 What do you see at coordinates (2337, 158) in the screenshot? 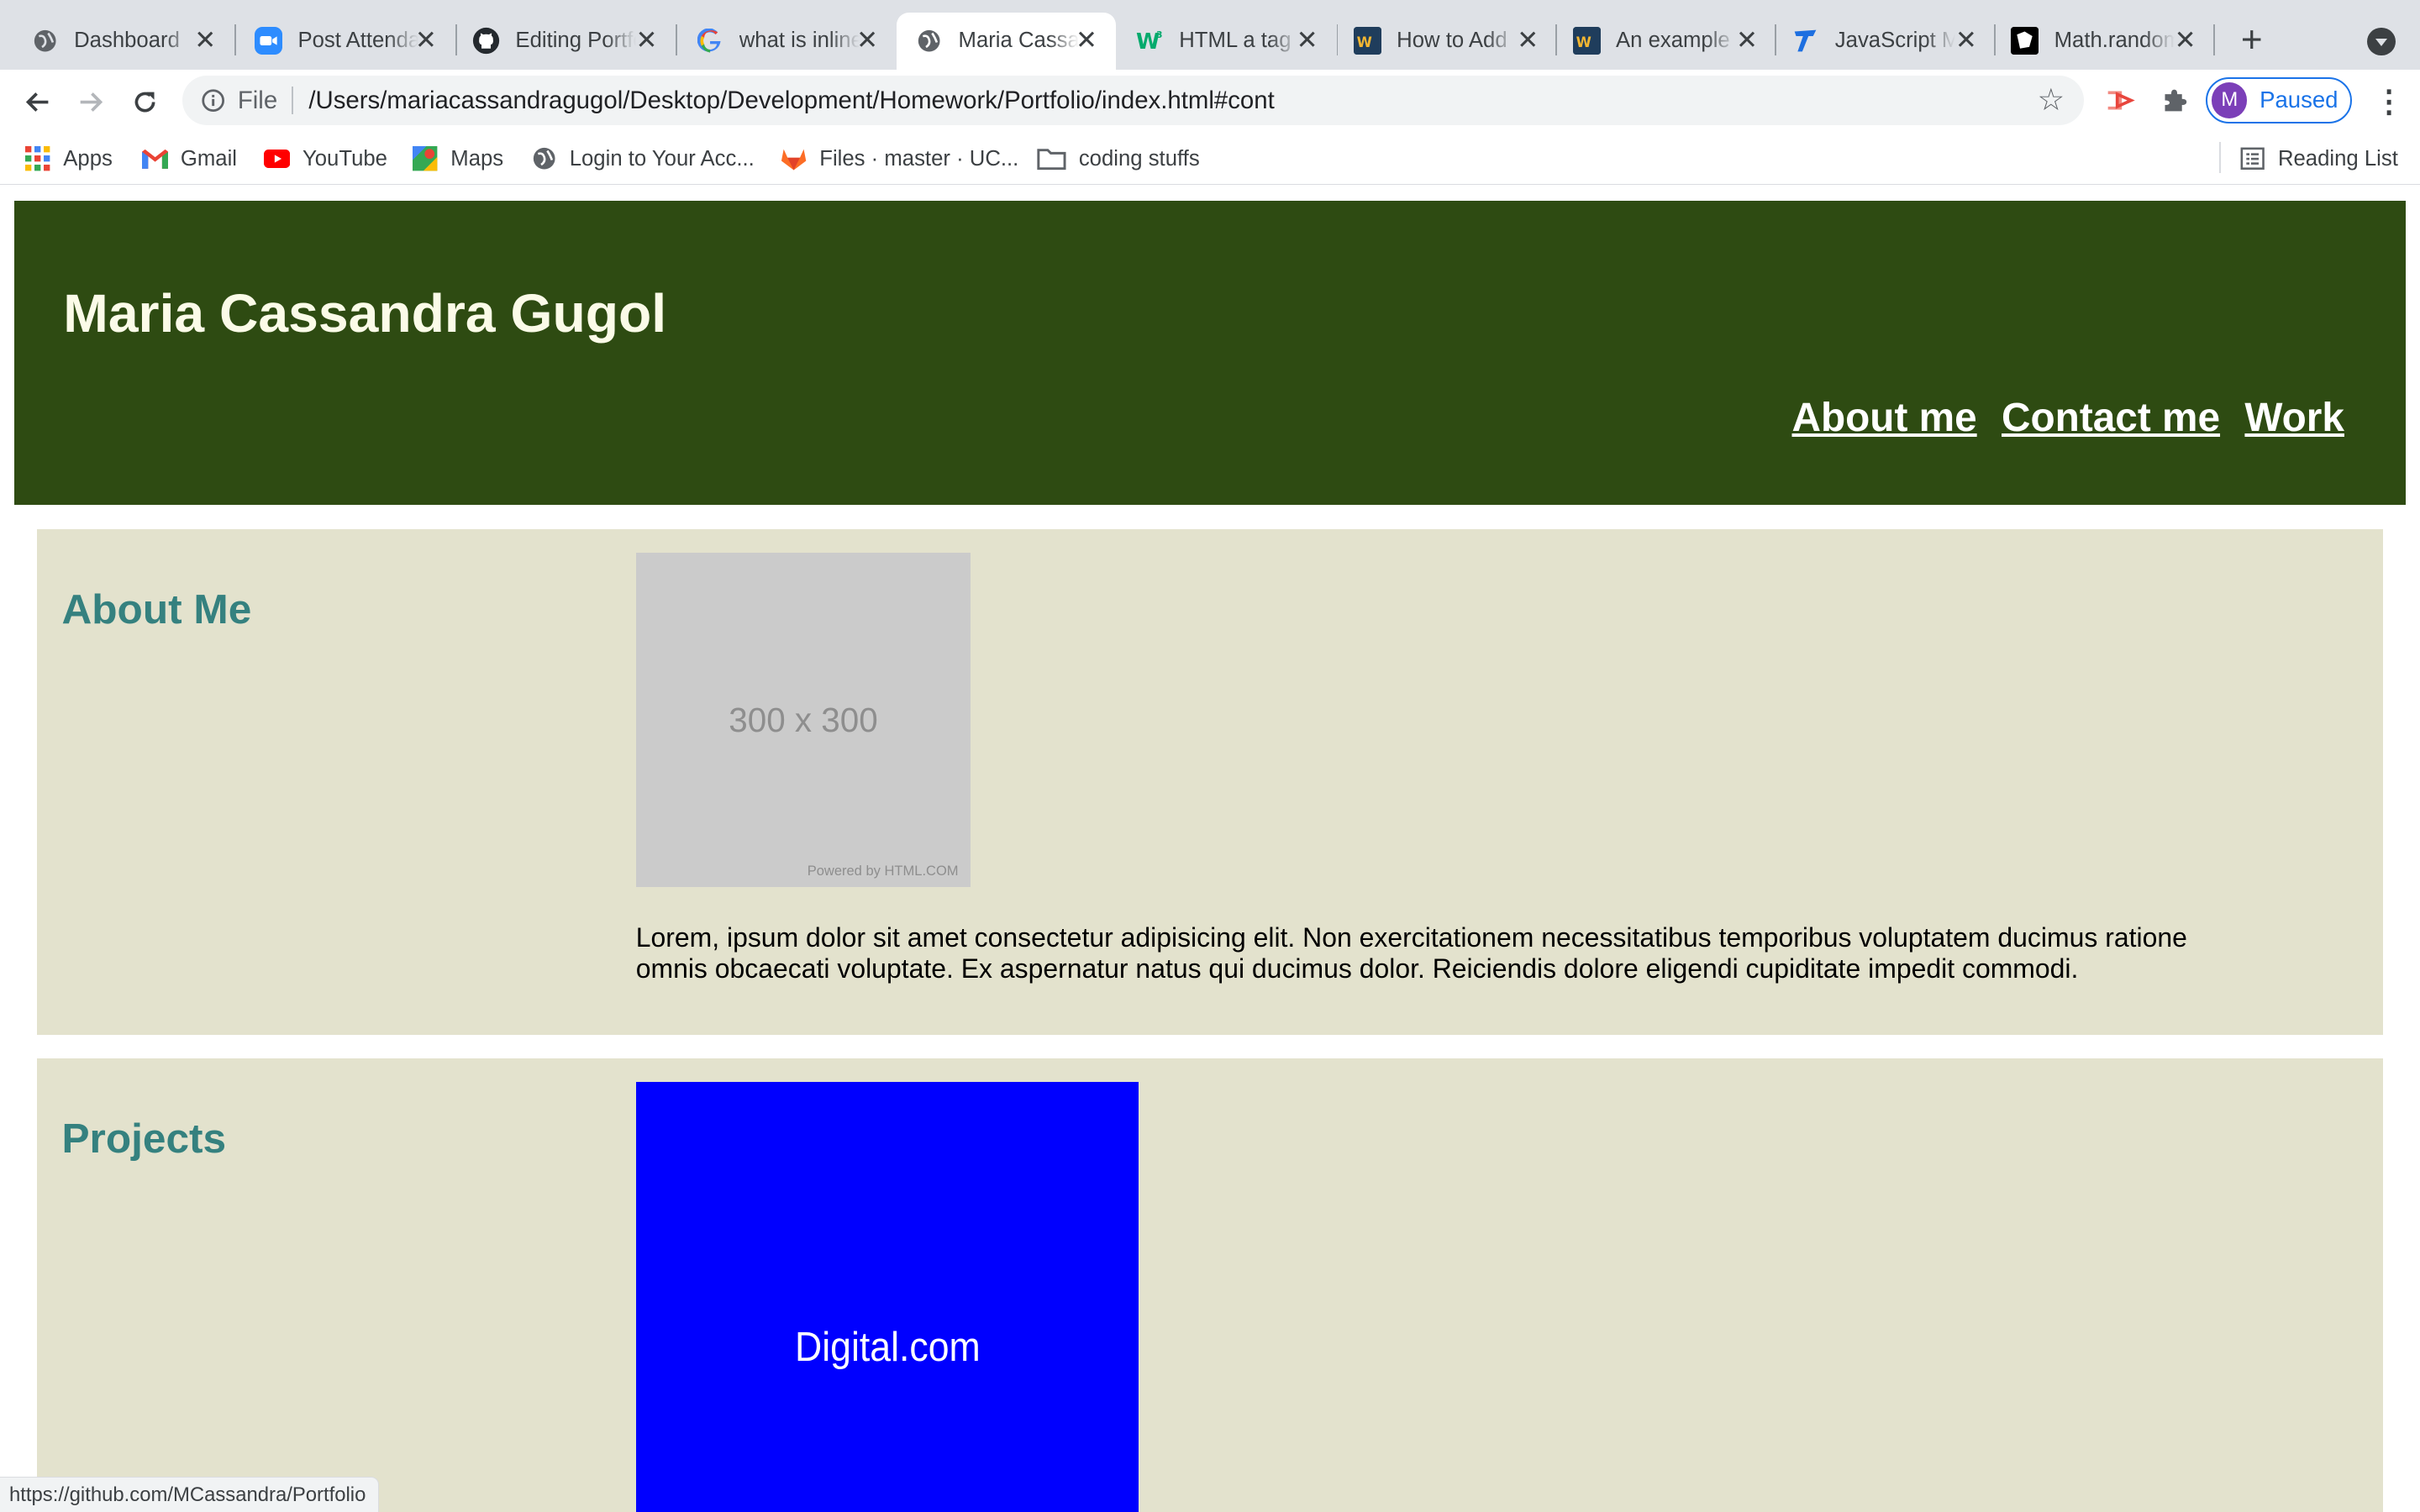
I see `reading-list-label: Reading List` at bounding box center [2337, 158].